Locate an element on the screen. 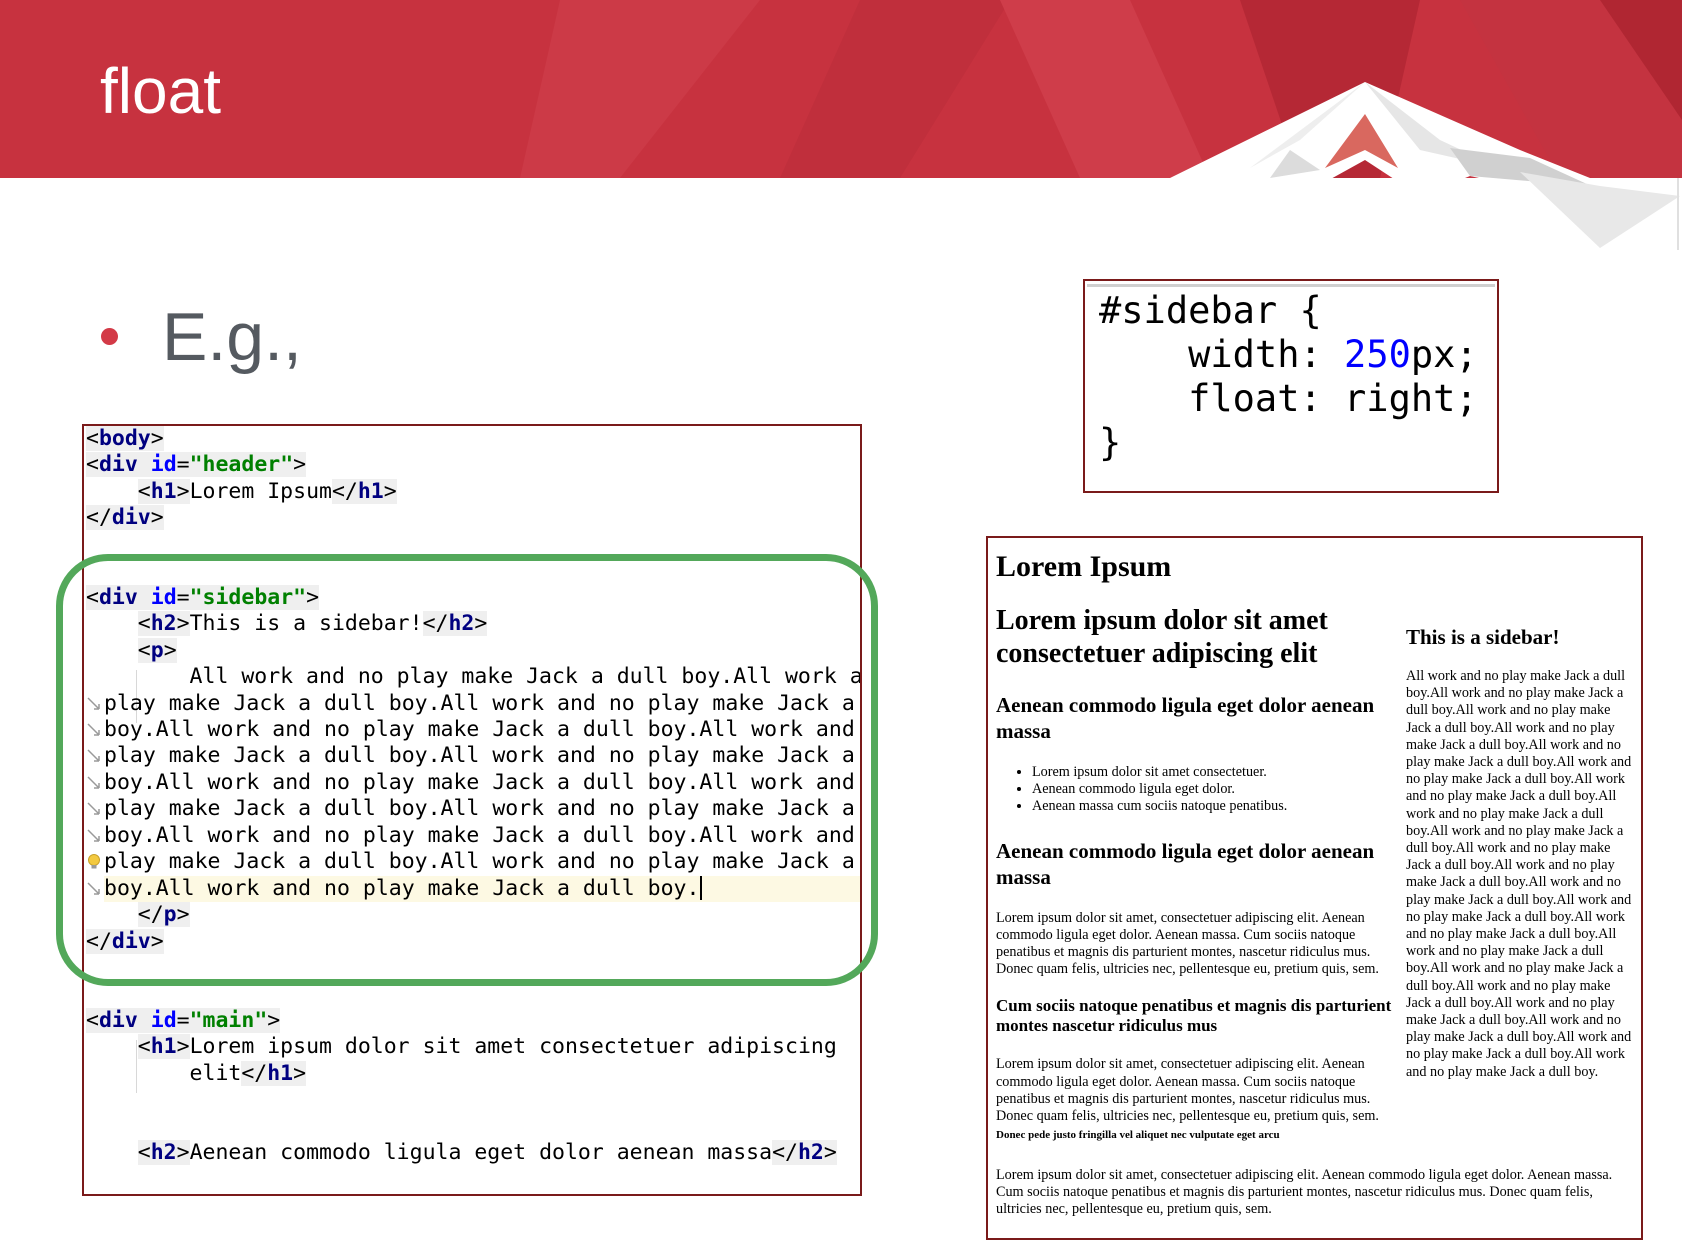  code-line: <h1>Lorem Ipsum</h1> is located at coordinates (267, 491).